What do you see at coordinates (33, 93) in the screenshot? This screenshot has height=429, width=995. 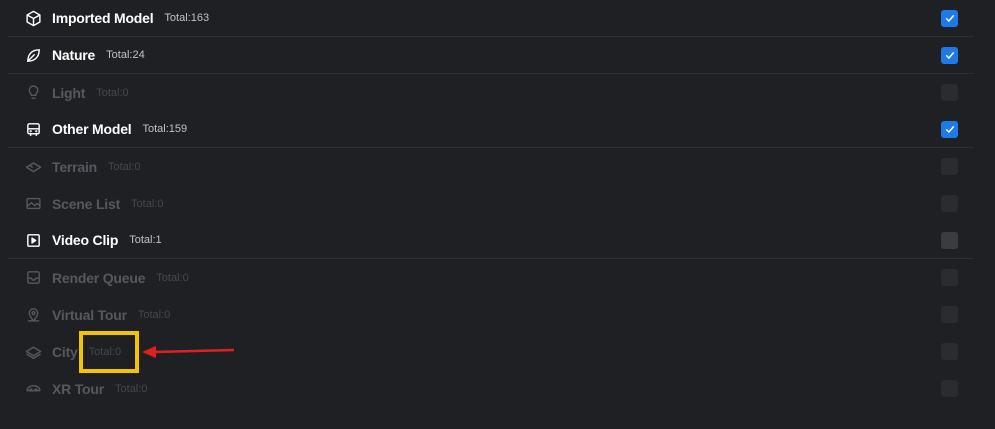 I see `lightbulb-icon` at bounding box center [33, 93].